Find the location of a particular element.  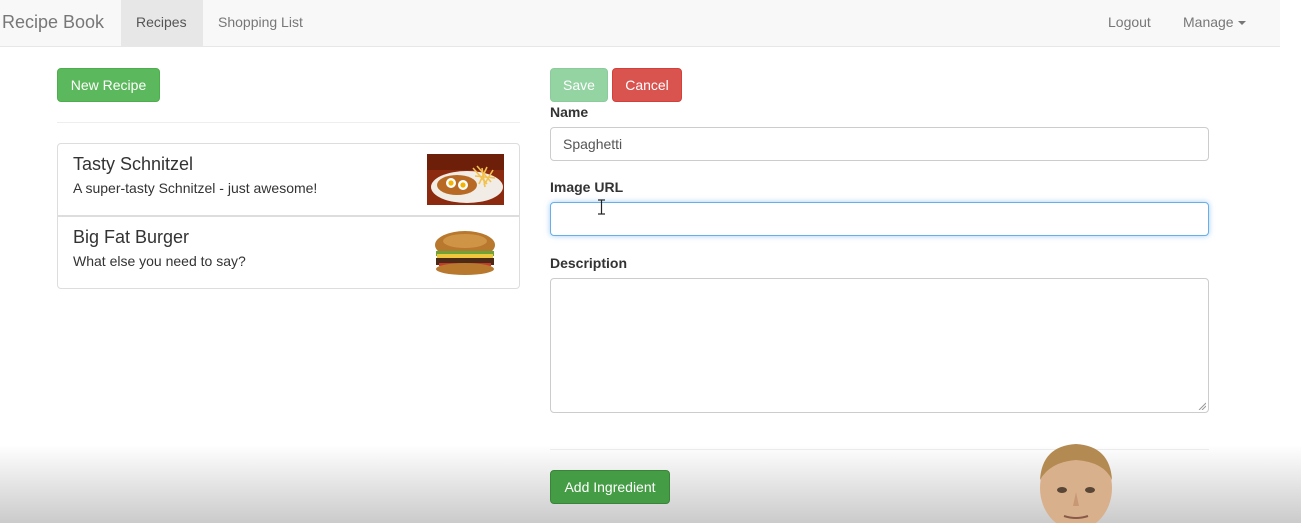

recipe-title: Big Fat Burger is located at coordinates (131, 237).